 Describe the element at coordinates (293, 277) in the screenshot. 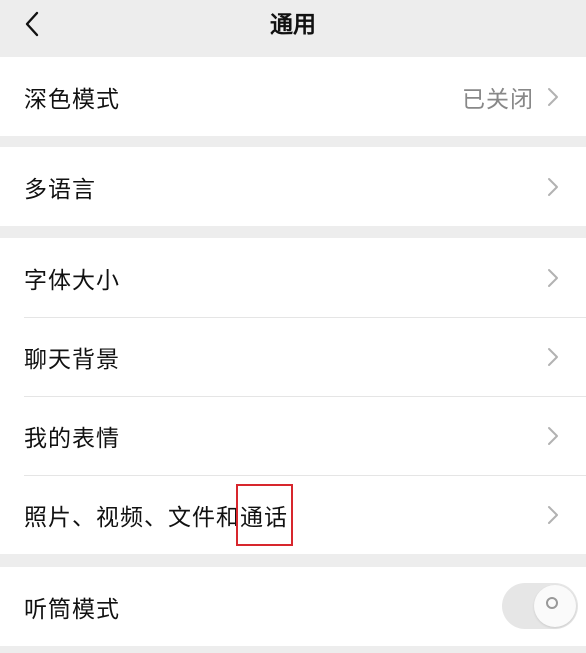

I see `row-font-size: 字体大小` at that location.